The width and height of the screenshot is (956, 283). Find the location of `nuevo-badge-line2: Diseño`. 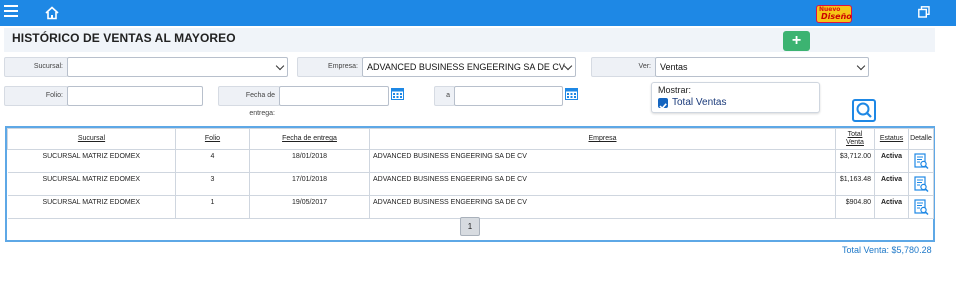

nuevo-badge-line2: Diseño is located at coordinates (836, 16).